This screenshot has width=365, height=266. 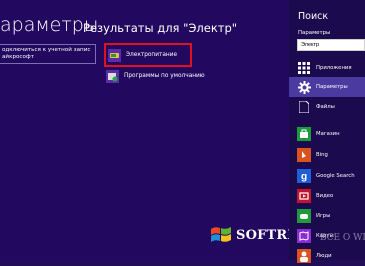 What do you see at coordinates (160, 28) in the screenshot?
I see `results-title: Результаты для "Электр"` at bounding box center [160, 28].